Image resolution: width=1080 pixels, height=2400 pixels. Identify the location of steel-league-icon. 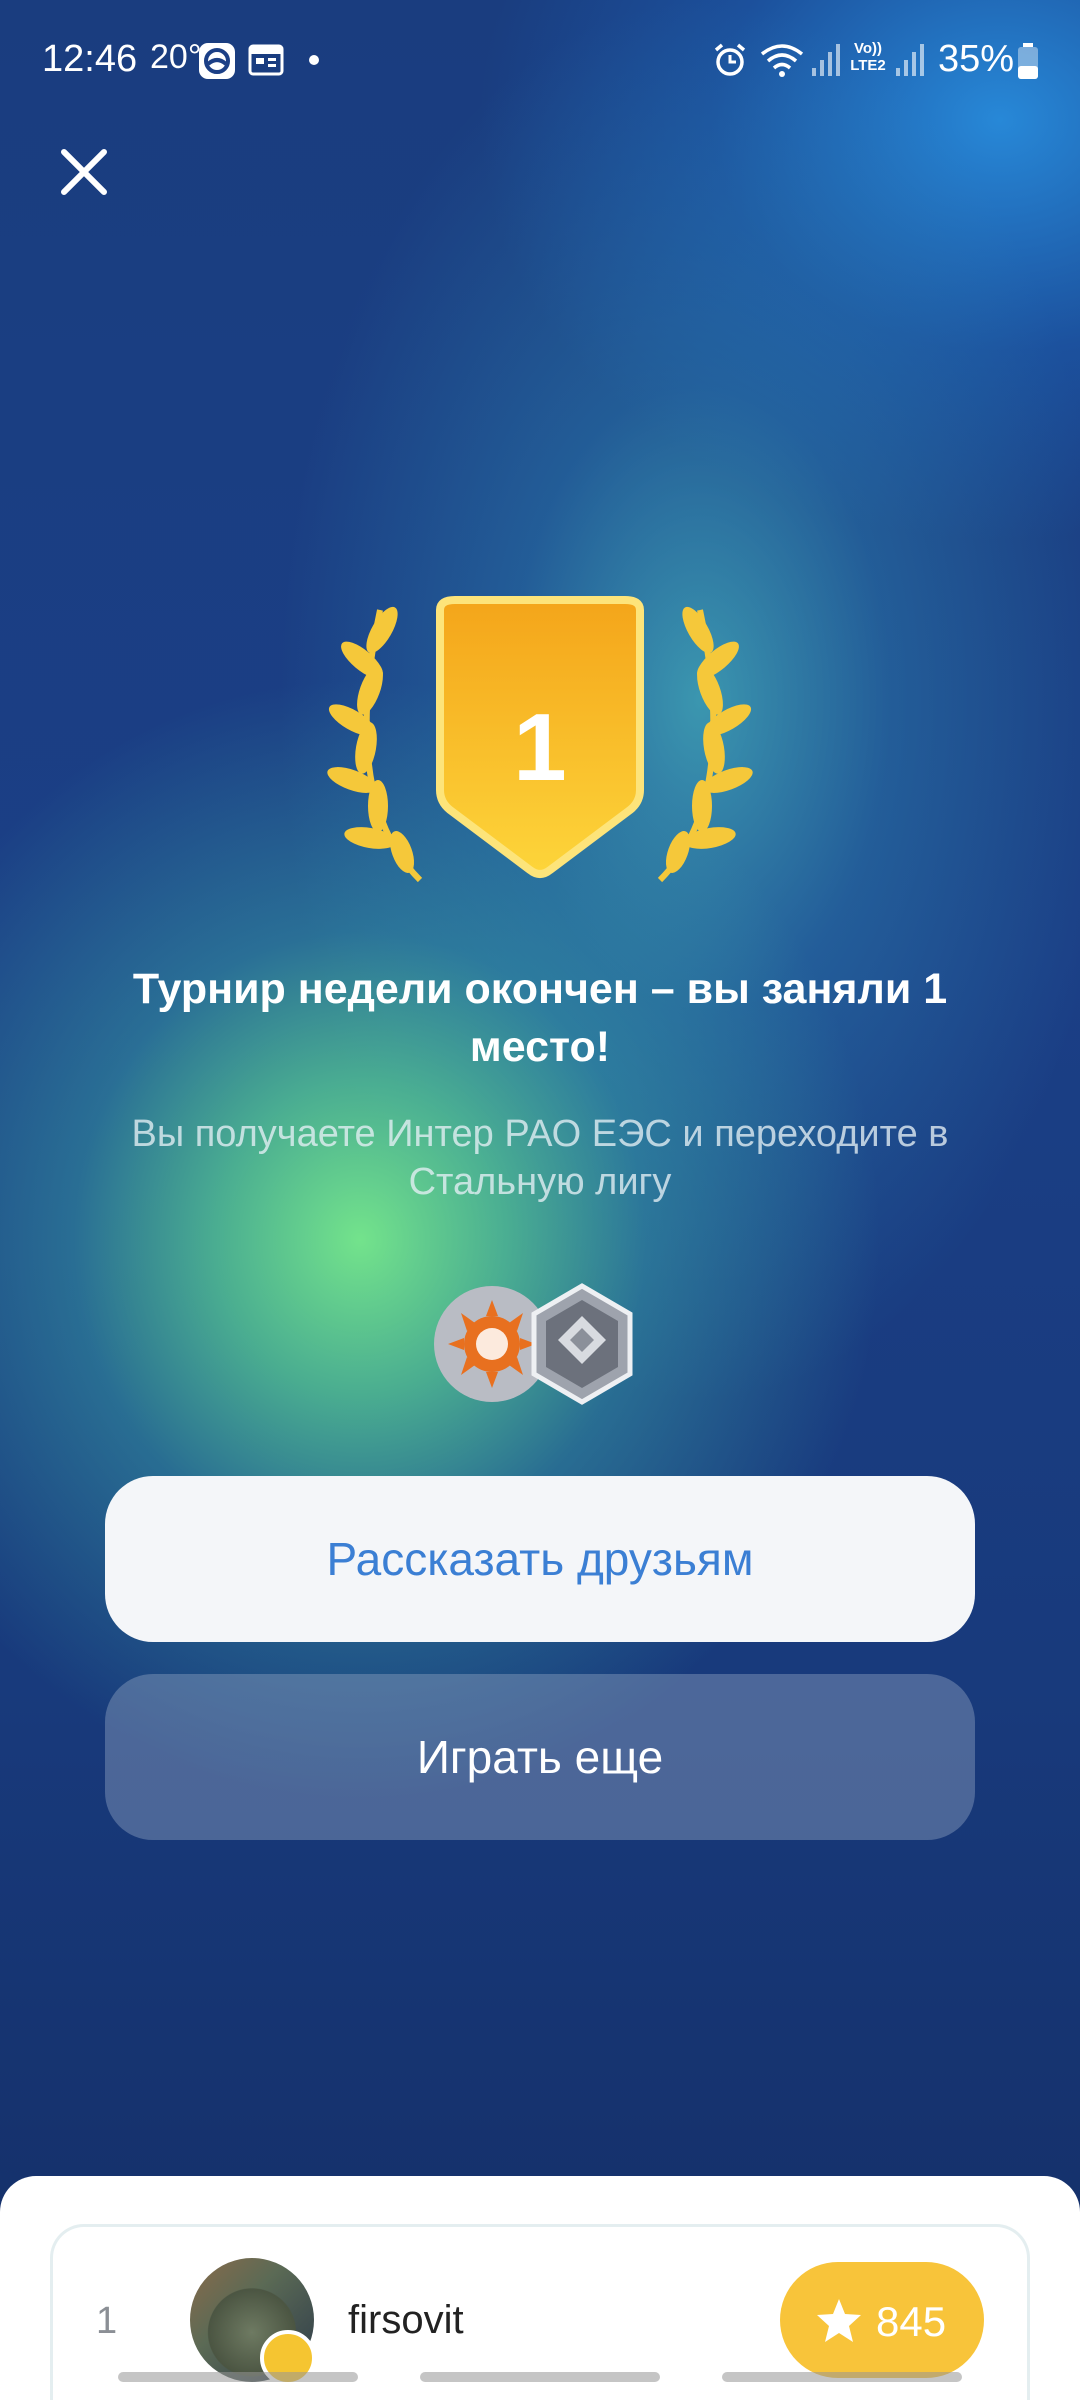
(582, 1344).